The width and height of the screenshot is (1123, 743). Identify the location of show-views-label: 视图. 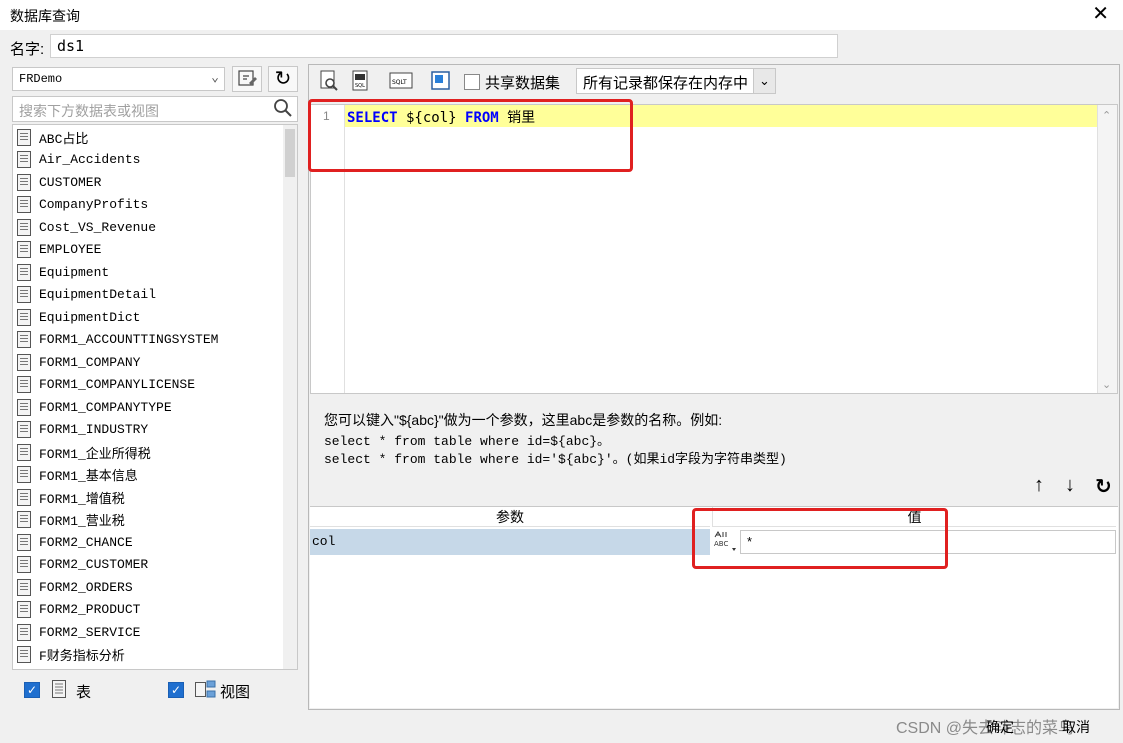
(235, 692).